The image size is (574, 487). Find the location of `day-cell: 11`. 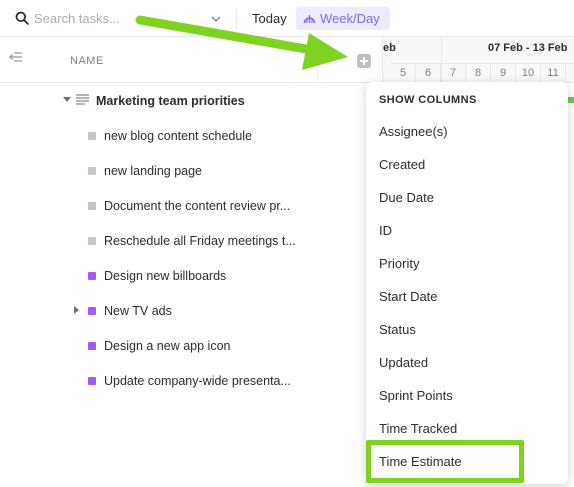

day-cell: 11 is located at coordinates (553, 74).